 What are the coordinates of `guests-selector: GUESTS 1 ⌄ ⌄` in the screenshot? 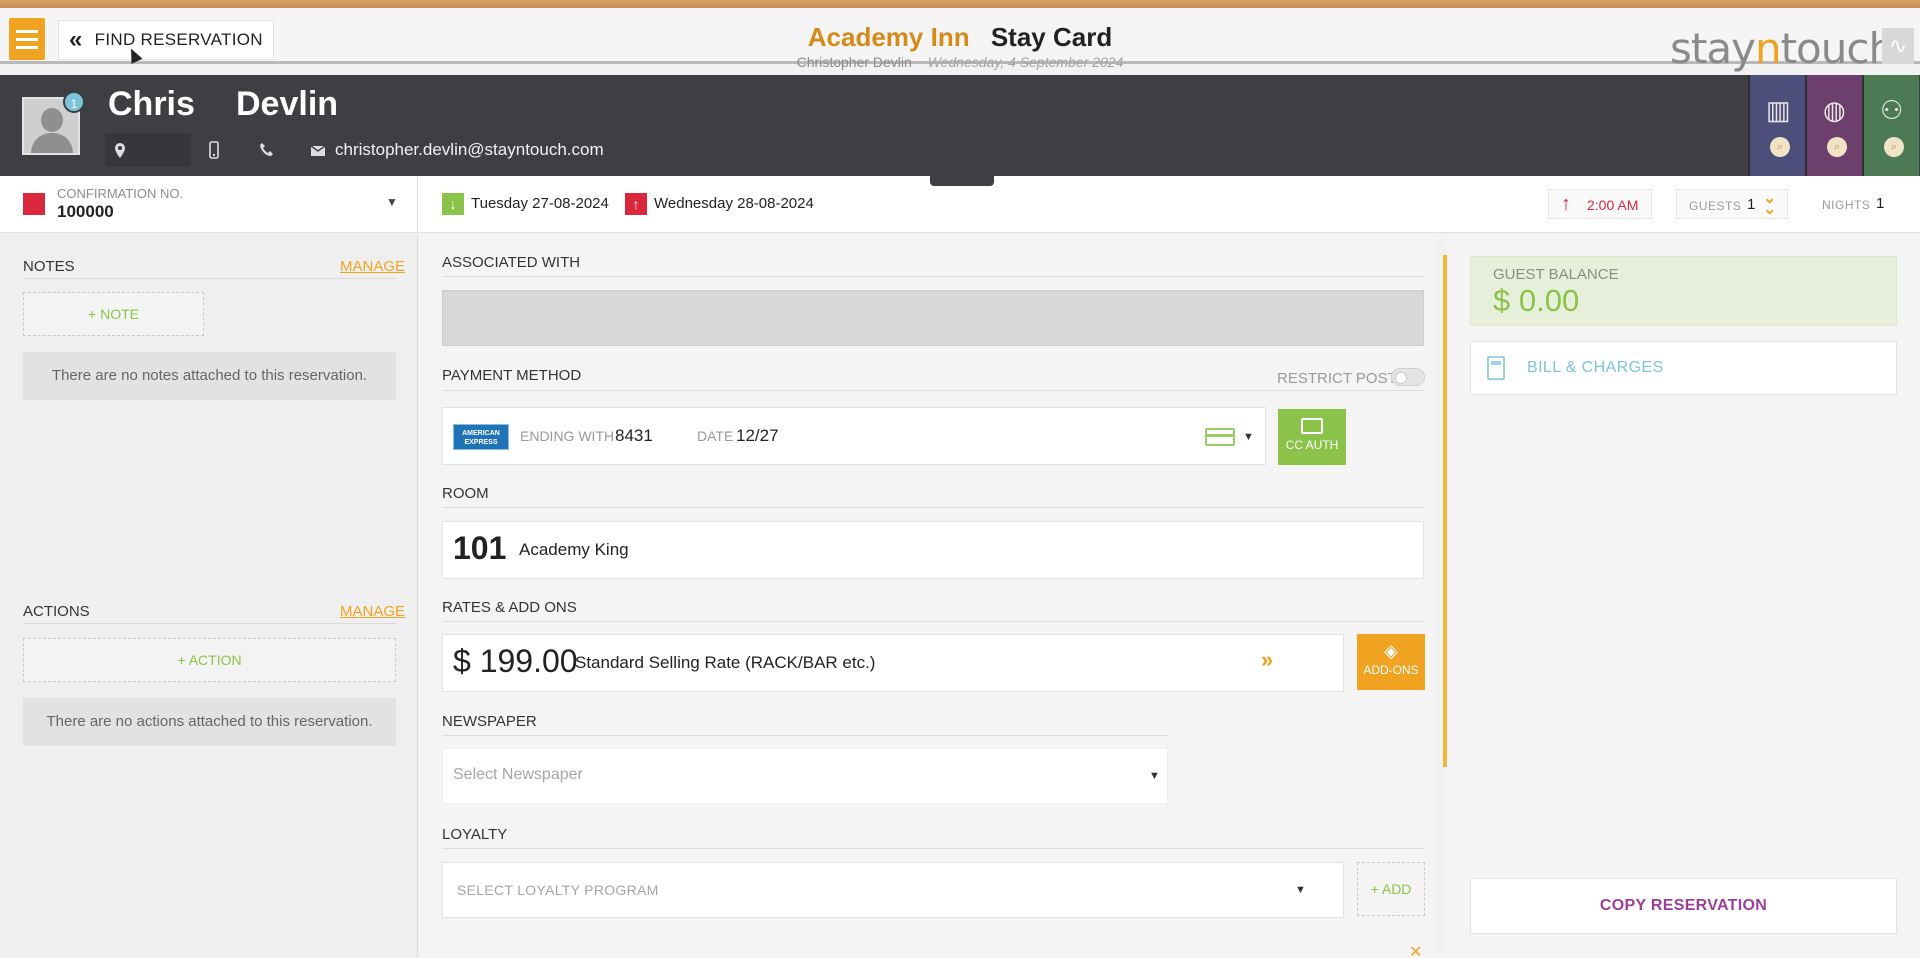 It's located at (1732, 204).